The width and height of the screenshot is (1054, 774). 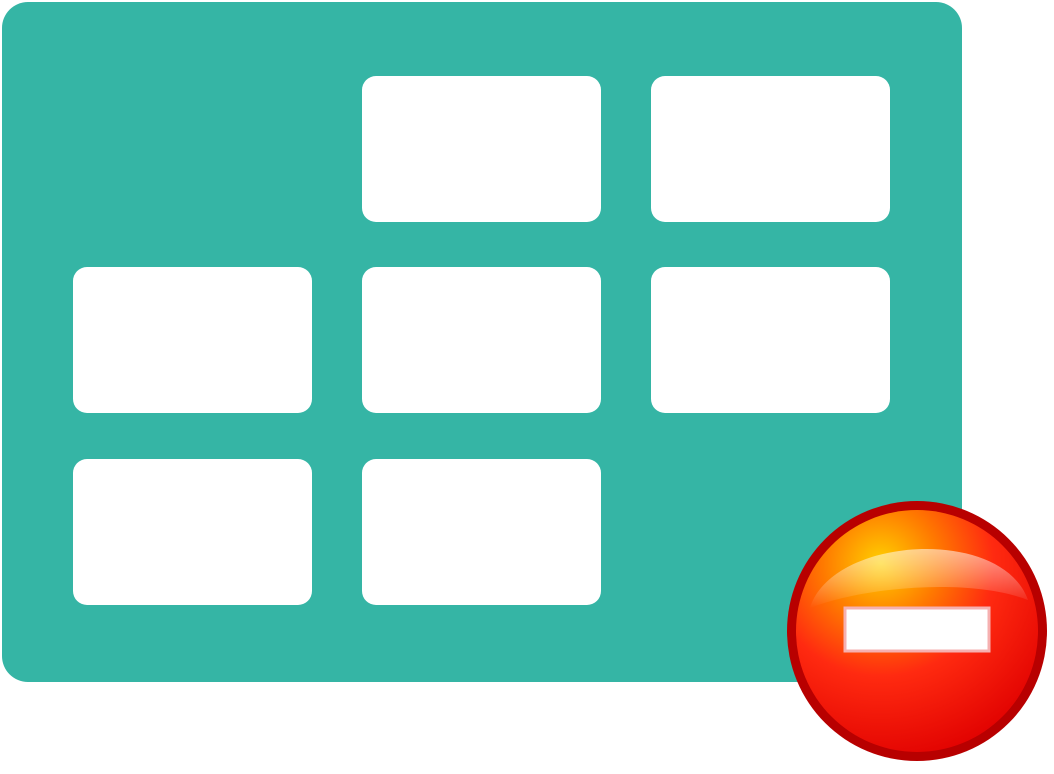 What do you see at coordinates (917, 631) in the screenshot?
I see `minus-circle-icon` at bounding box center [917, 631].